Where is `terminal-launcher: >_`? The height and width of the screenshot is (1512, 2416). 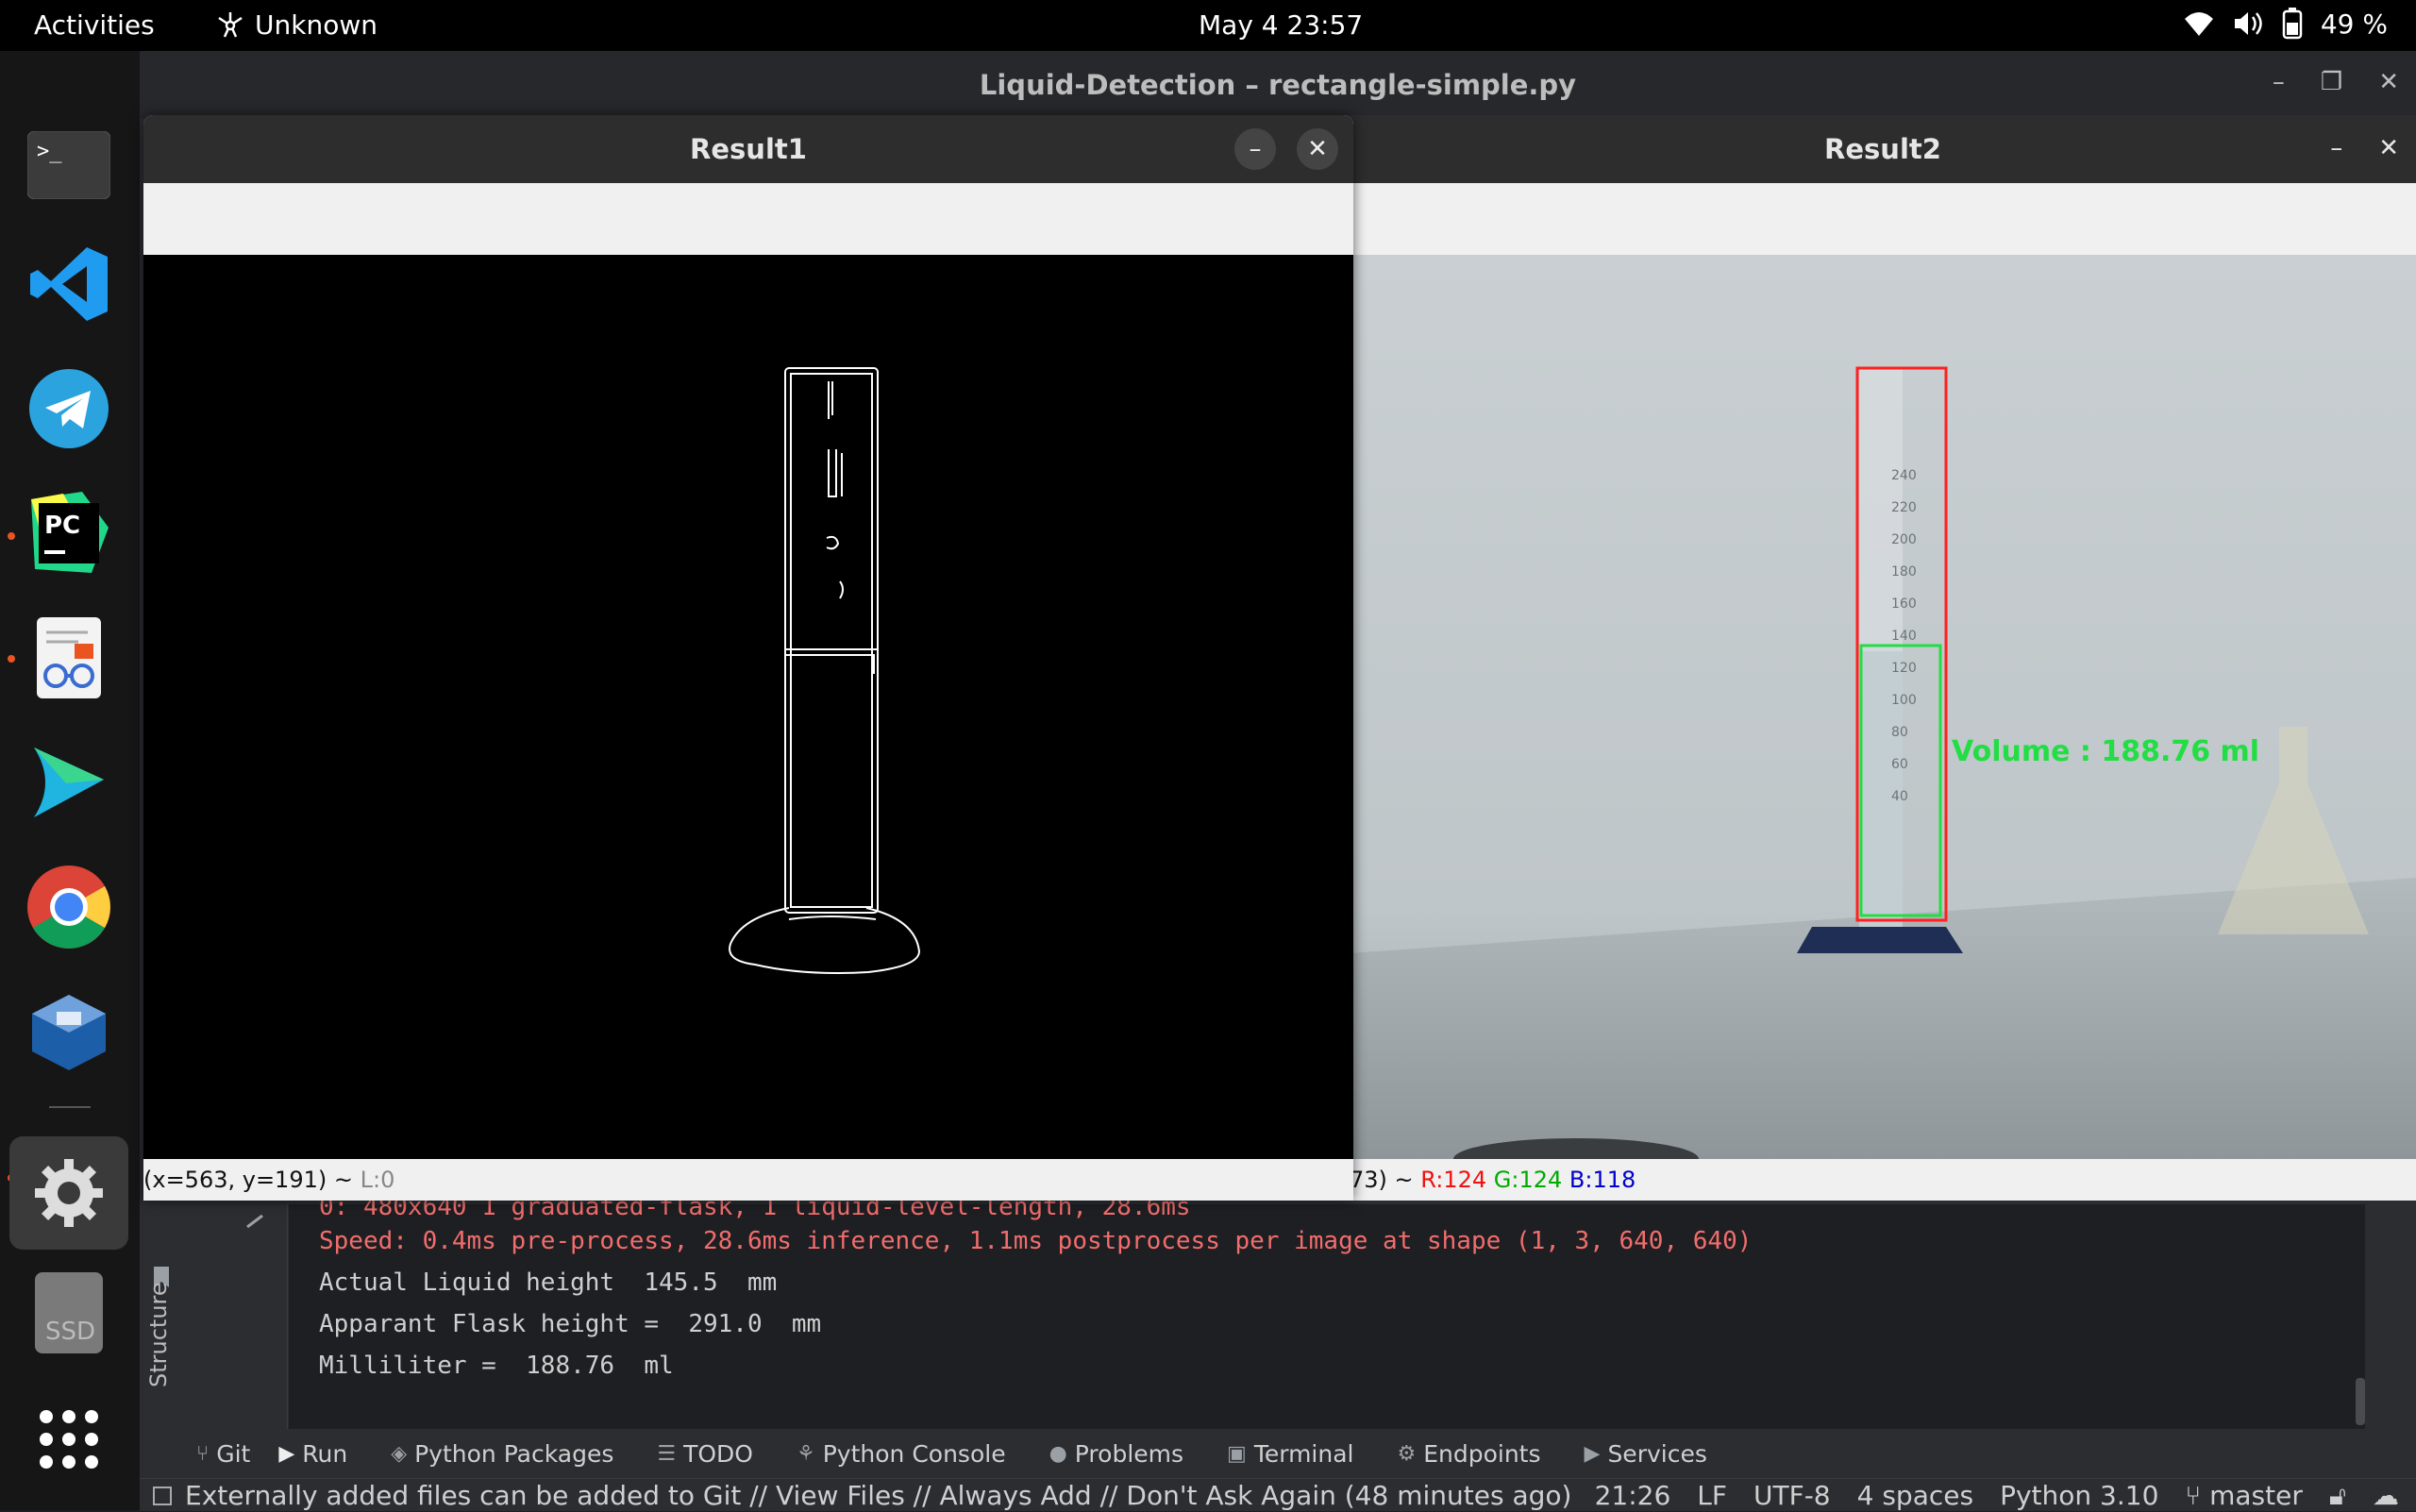
terminal-launcher: >_ is located at coordinates (69, 165).